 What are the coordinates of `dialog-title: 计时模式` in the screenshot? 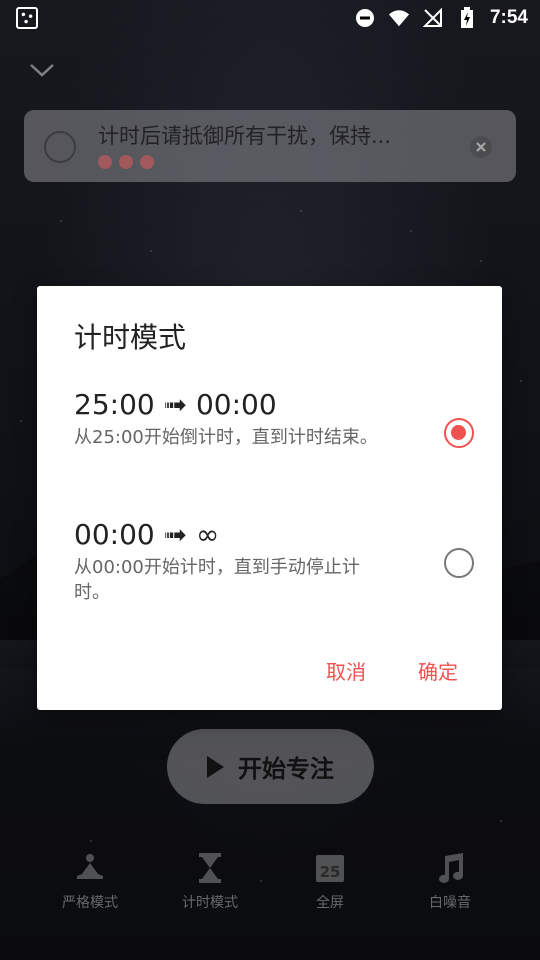 It's located at (130, 337).